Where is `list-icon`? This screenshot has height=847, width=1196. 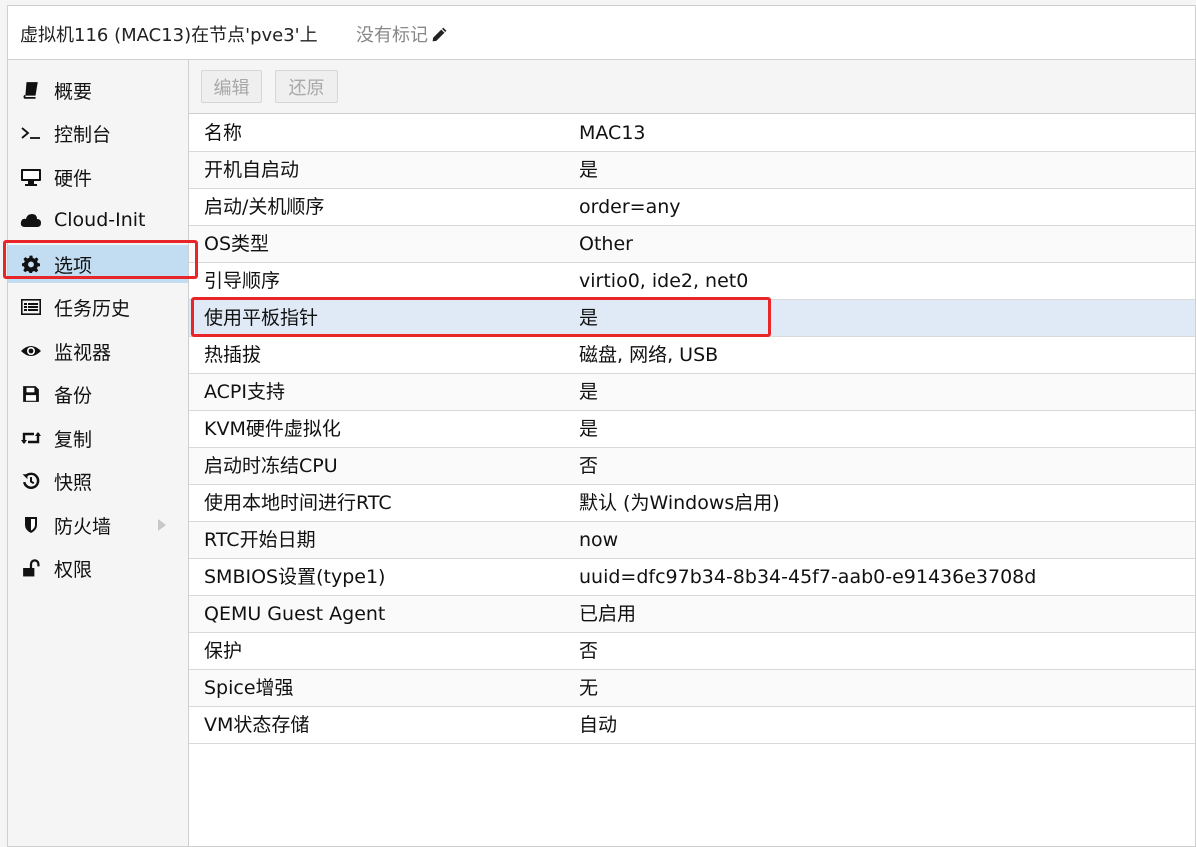
list-icon is located at coordinates (31, 307).